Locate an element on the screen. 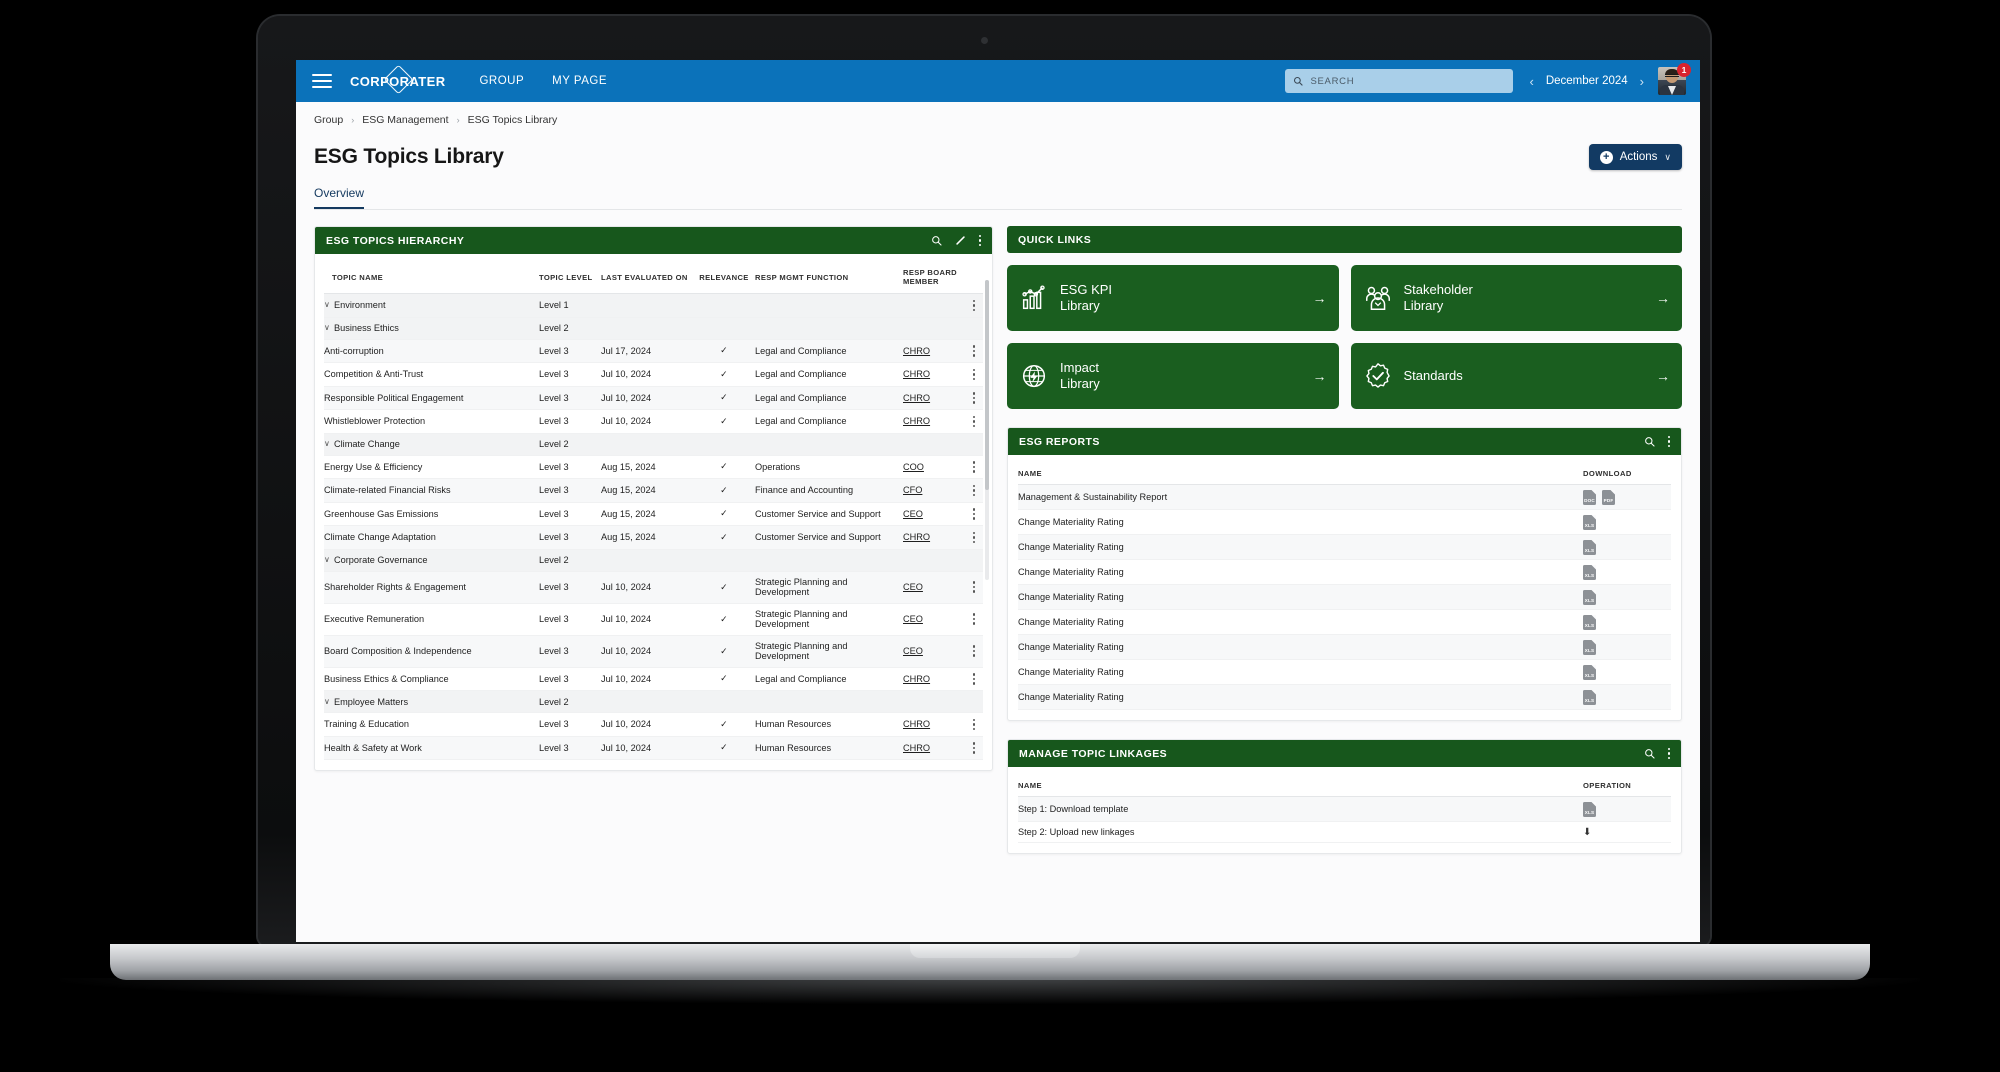 This screenshot has width=2000, height=1072. notification-badge: 1 is located at coordinates (1684, 70).